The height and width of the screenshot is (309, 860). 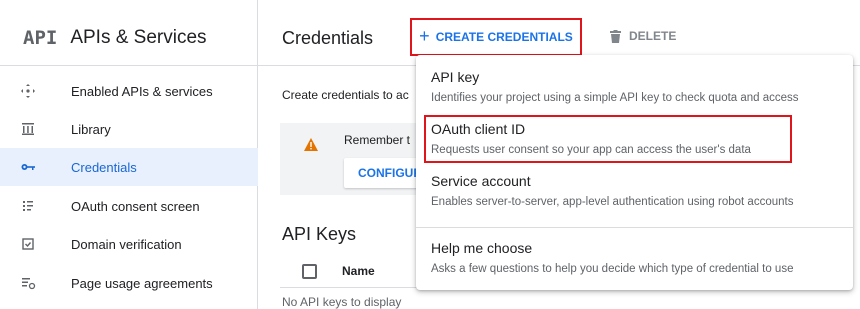 What do you see at coordinates (482, 248) in the screenshot?
I see `menu-item-title: Help me choose` at bounding box center [482, 248].